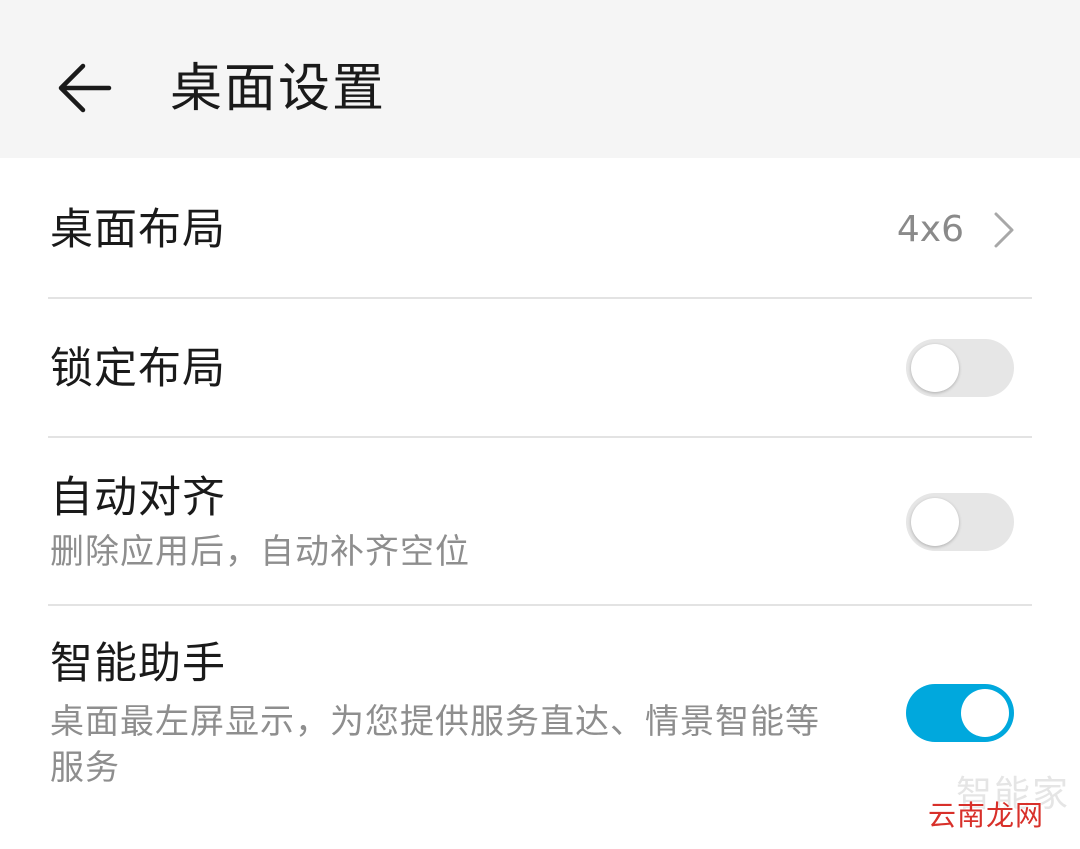 The image size is (1080, 849). Describe the element at coordinates (960, 368) in the screenshot. I see `lock-layout-toggle` at that location.